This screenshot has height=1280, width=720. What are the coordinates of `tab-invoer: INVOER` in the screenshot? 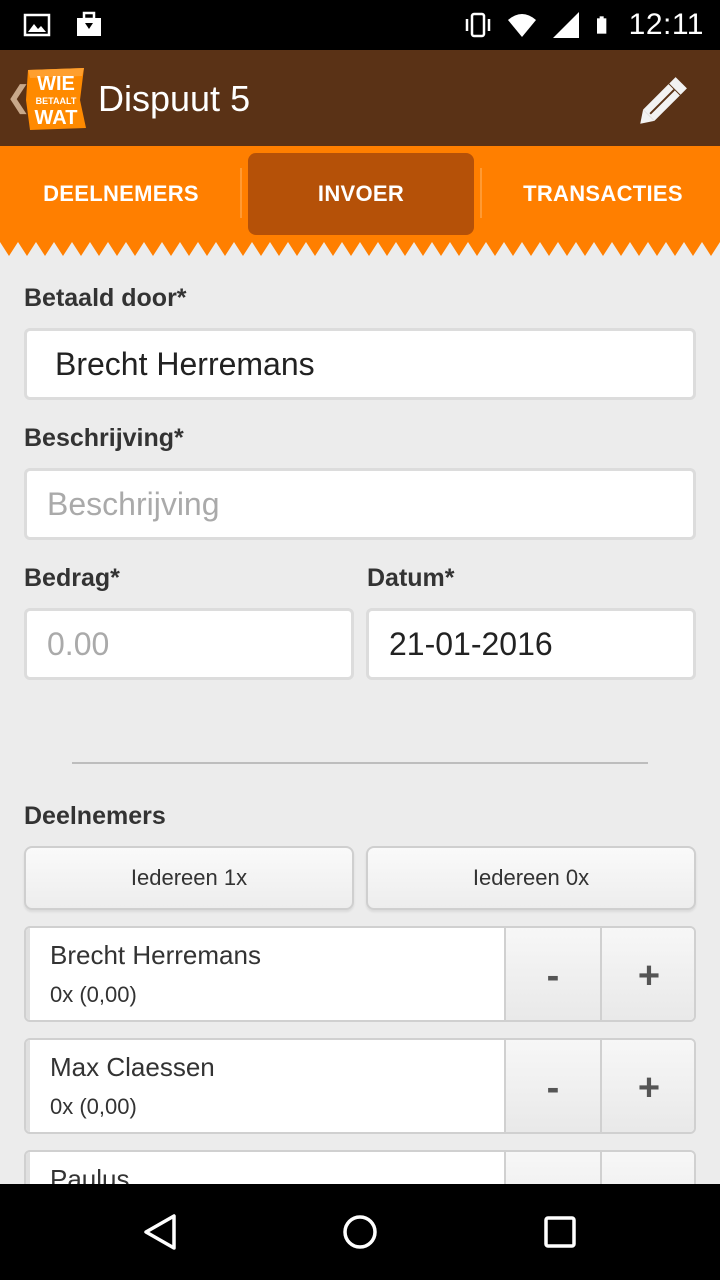 It's located at (361, 194).